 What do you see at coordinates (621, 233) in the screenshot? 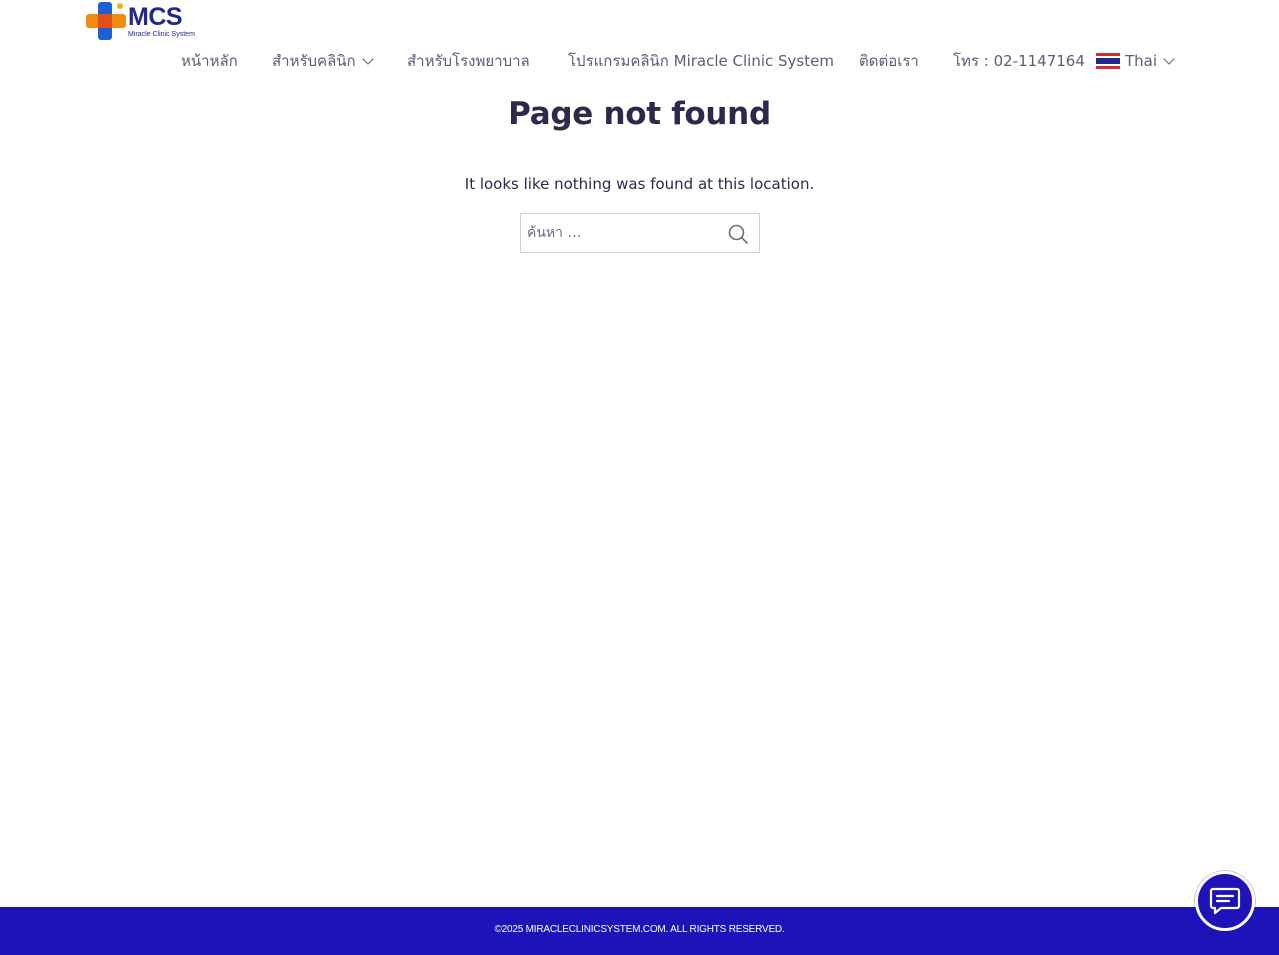
I see `search-input` at bounding box center [621, 233].